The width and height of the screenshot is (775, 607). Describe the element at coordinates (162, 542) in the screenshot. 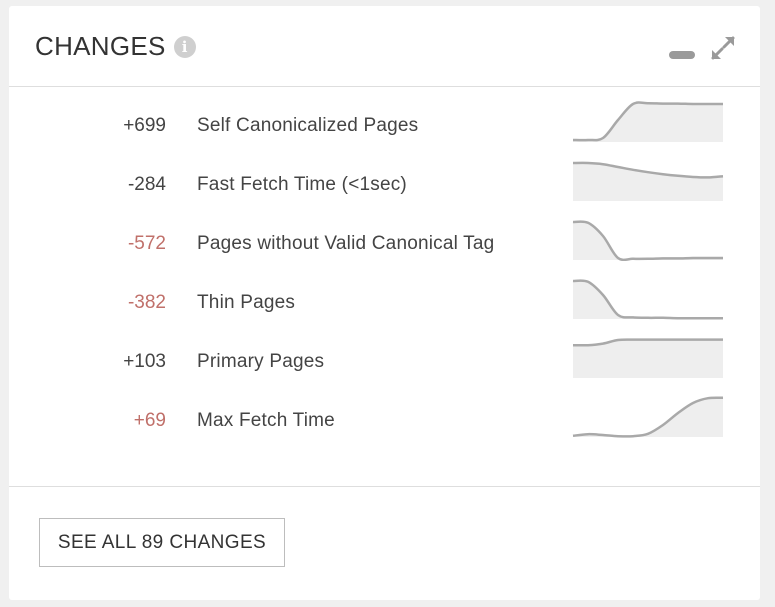

I see `see-all-changes-button: SEE ALL 89 CHANGES` at that location.